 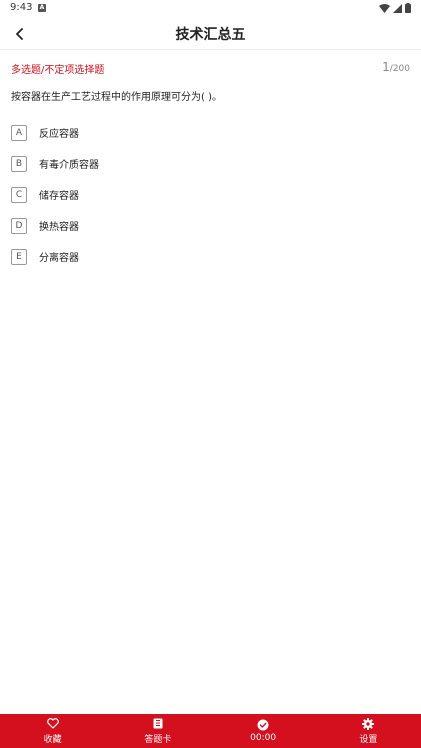 I want to click on signal-icon, so click(x=397, y=8).